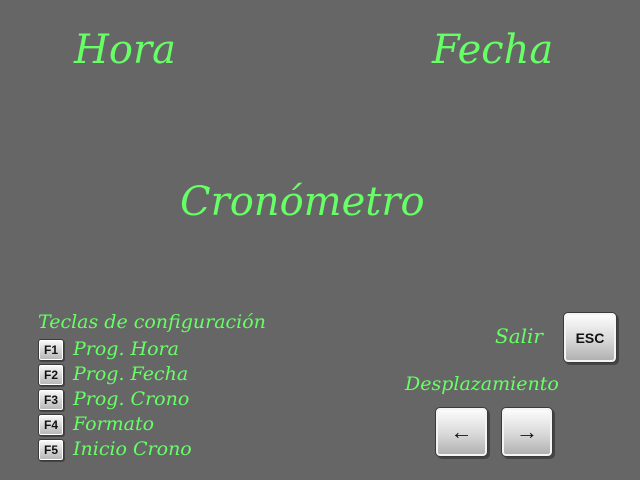 This screenshot has width=640, height=480. Describe the element at coordinates (302, 202) in the screenshot. I see `cronometro-title: Cronómetro` at that location.